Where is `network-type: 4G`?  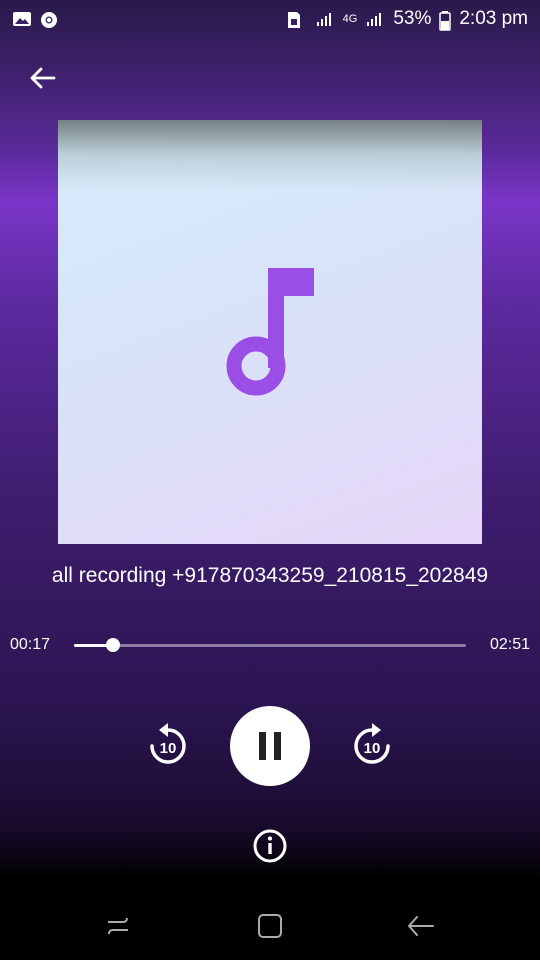 network-type: 4G is located at coordinates (350, 19).